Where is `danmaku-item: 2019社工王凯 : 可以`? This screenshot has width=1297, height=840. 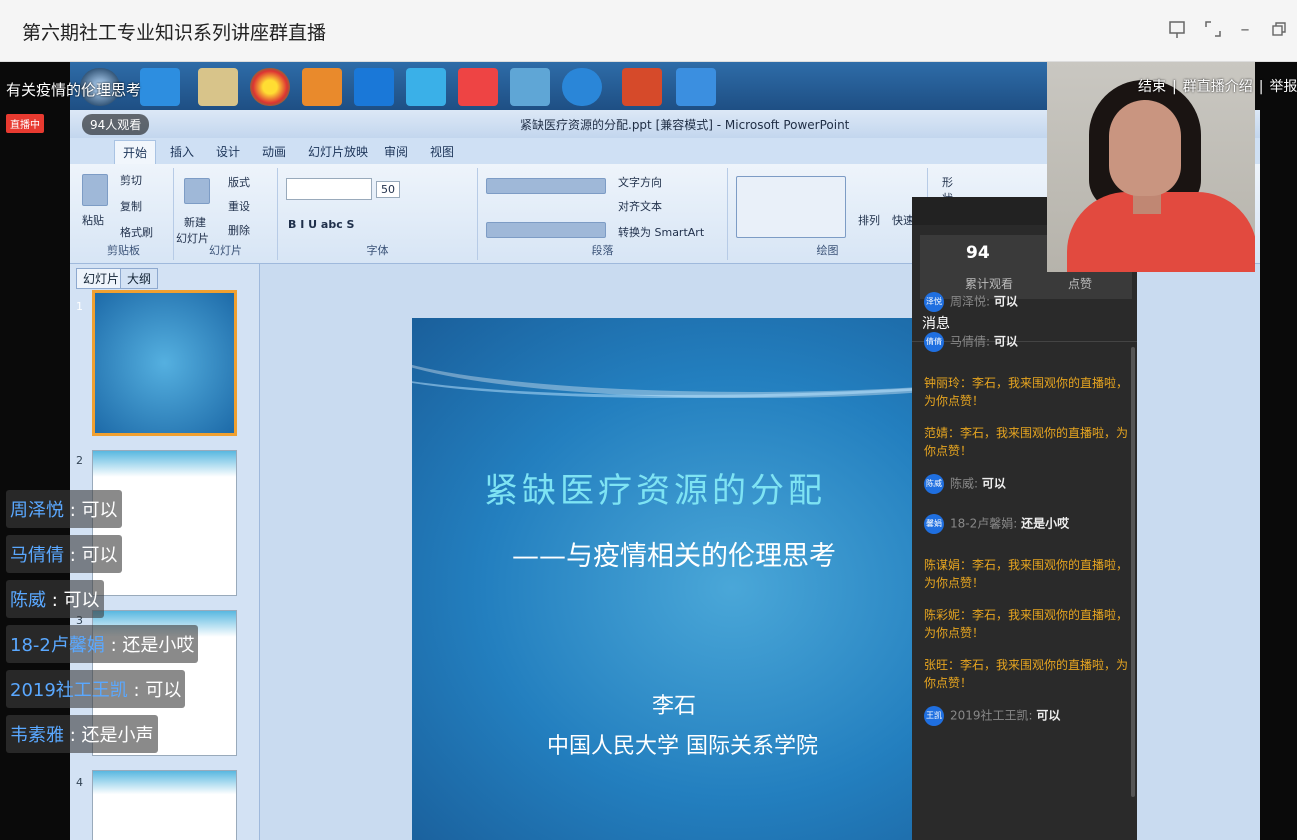 danmaku-item: 2019社工王凯 : 可以 is located at coordinates (96, 689).